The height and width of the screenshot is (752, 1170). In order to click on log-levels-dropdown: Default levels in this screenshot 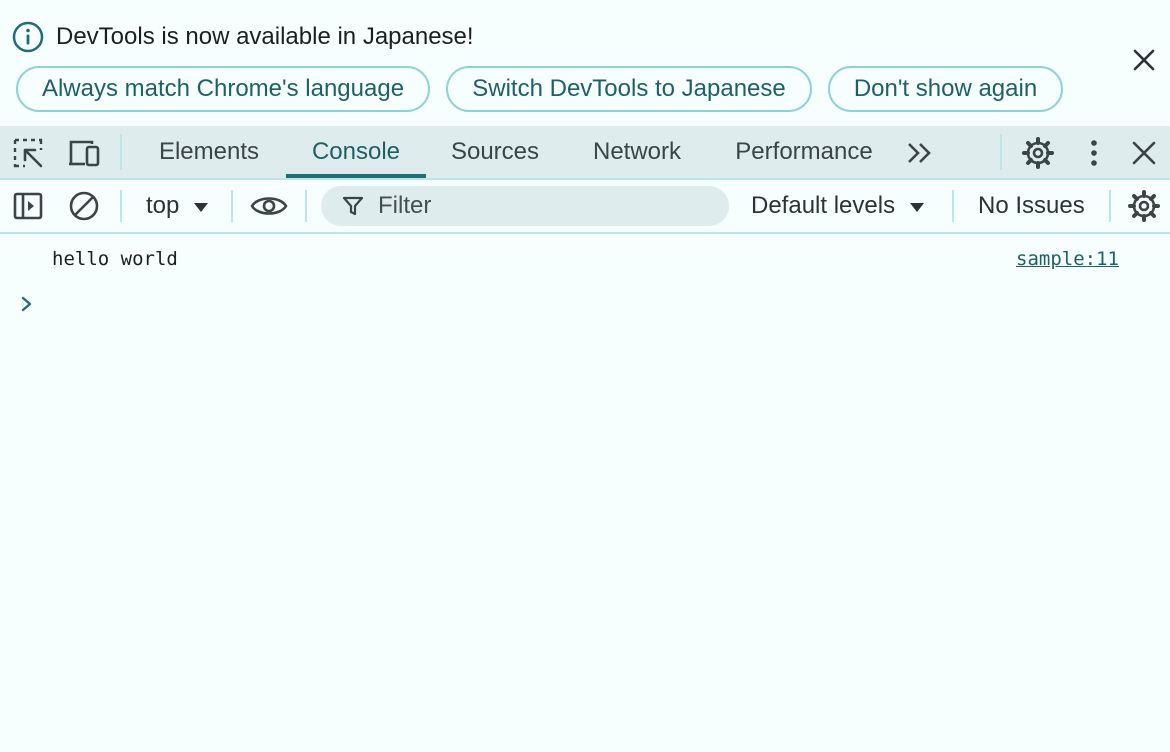, I will do `click(838, 206)`.